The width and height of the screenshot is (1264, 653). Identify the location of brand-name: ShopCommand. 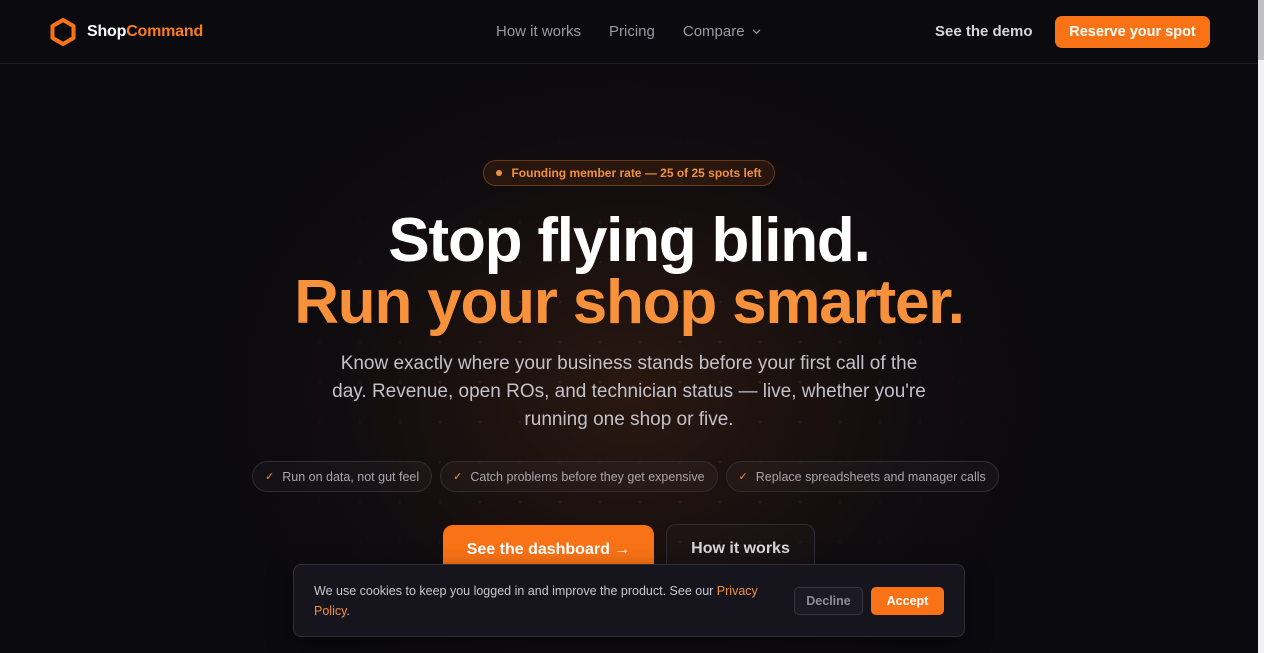
(145, 32).